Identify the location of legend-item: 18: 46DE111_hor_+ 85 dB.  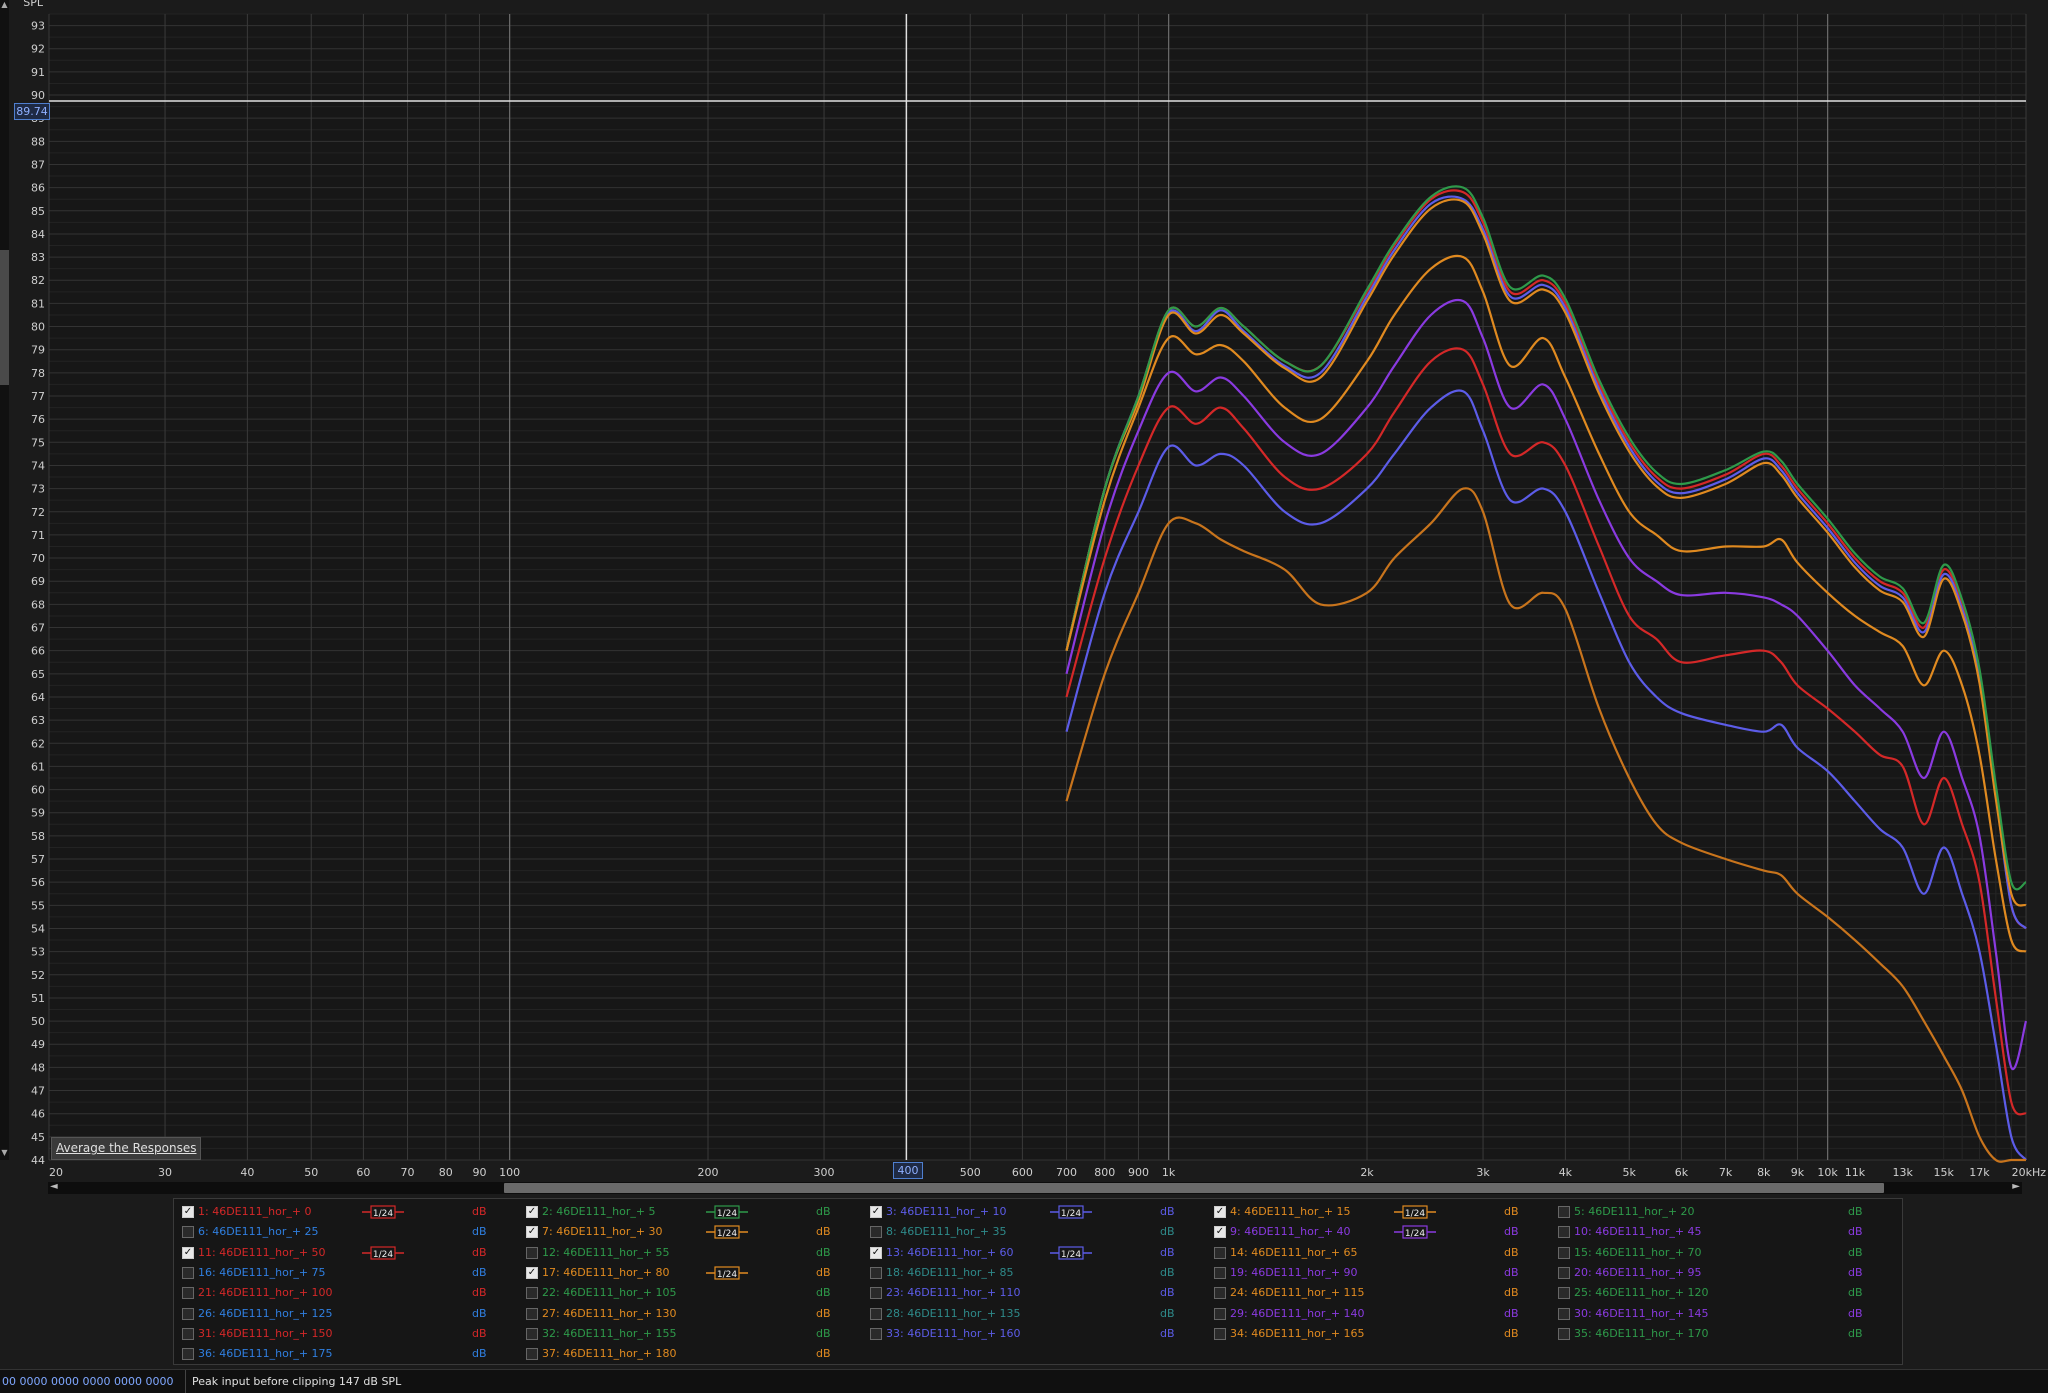
(1030, 1273).